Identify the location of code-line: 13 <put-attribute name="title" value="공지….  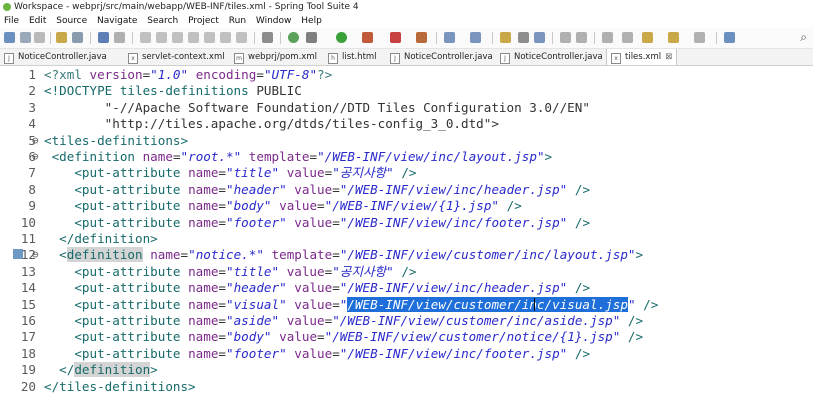
(406, 271).